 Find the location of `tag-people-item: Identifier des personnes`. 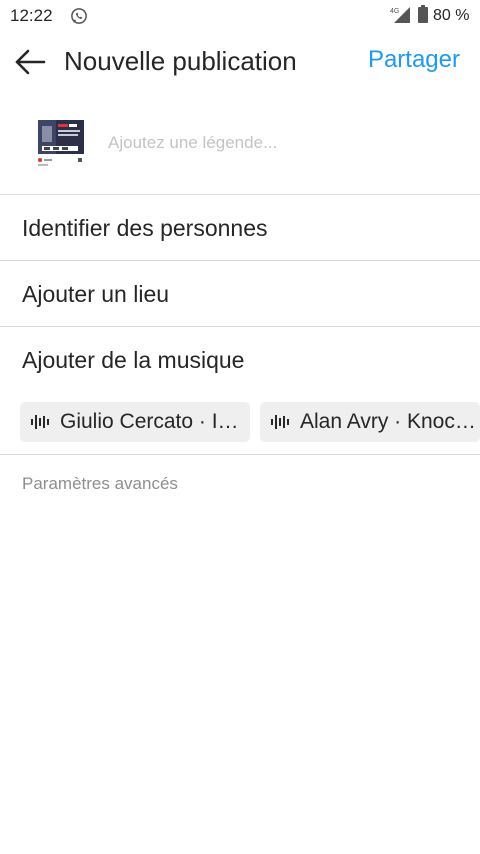

tag-people-item: Identifier des personnes is located at coordinates (240, 228).